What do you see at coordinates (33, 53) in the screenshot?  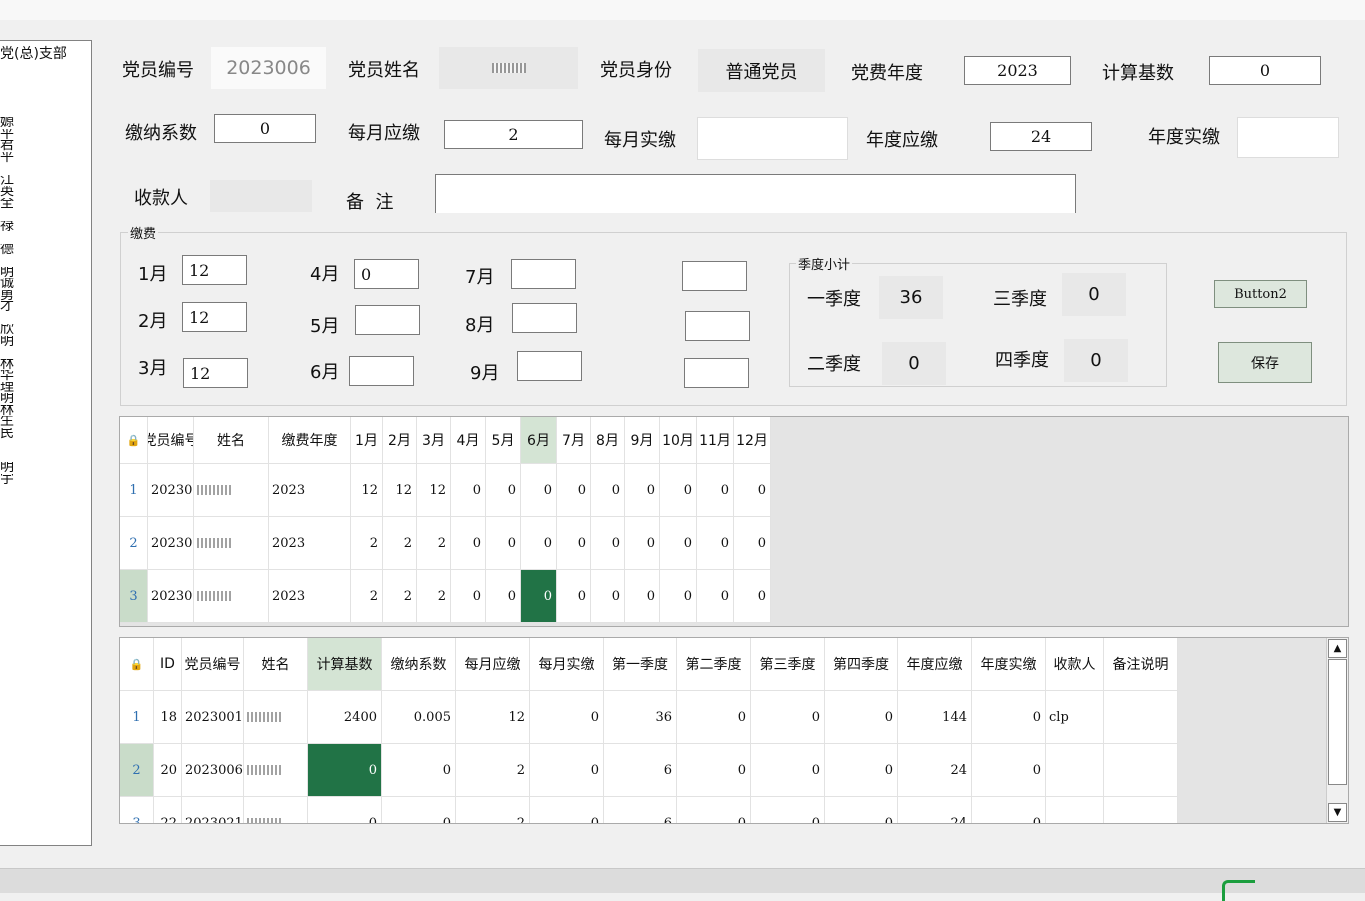 I see `tree-root-node: 党(总)支部` at bounding box center [33, 53].